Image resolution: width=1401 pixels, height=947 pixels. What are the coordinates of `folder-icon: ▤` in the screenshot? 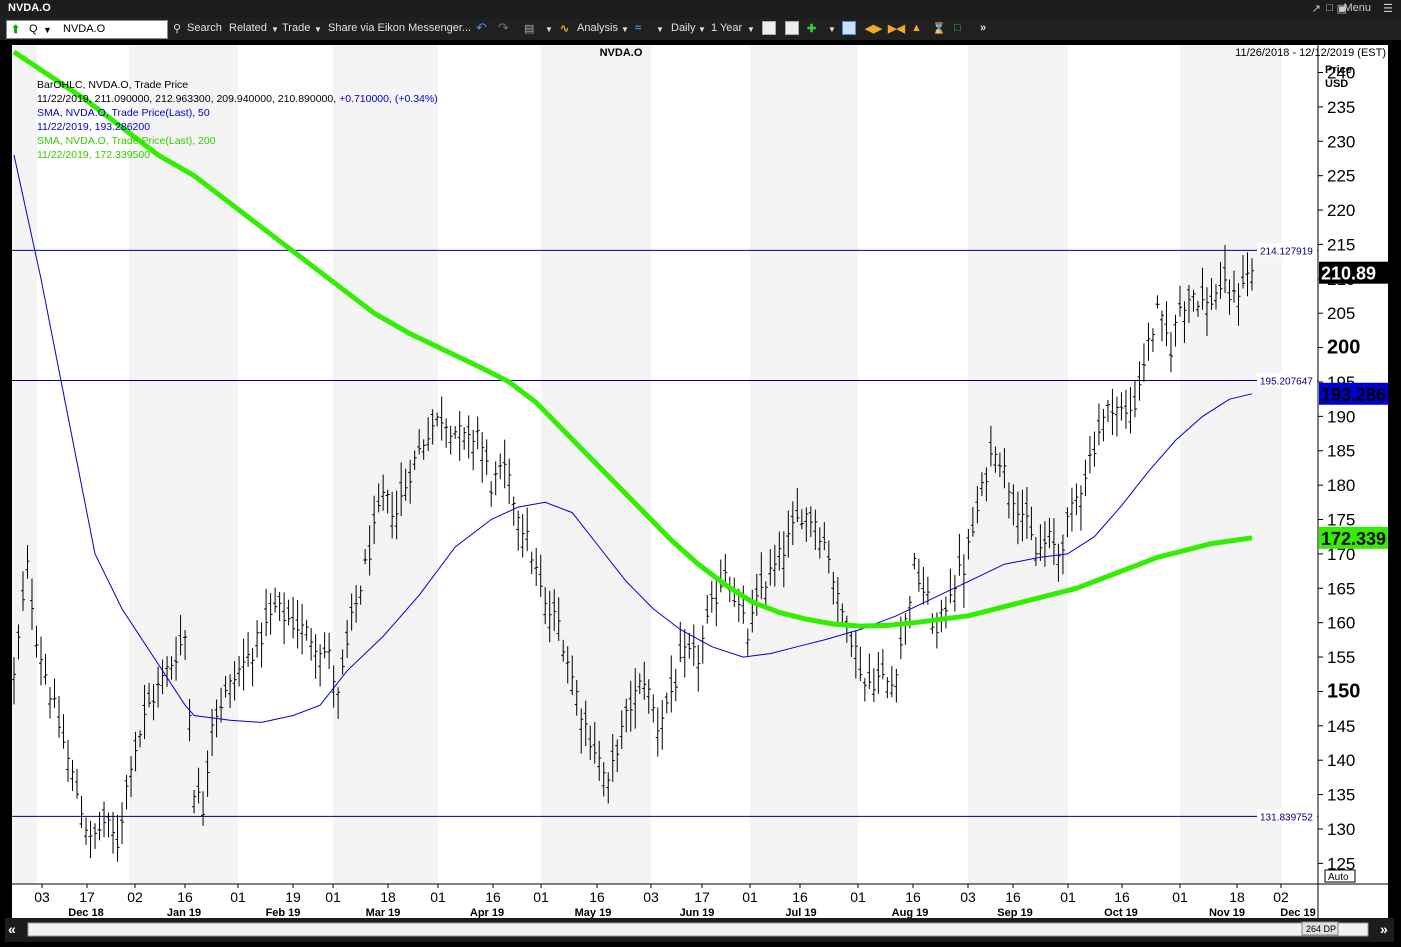 It's located at (529, 28).